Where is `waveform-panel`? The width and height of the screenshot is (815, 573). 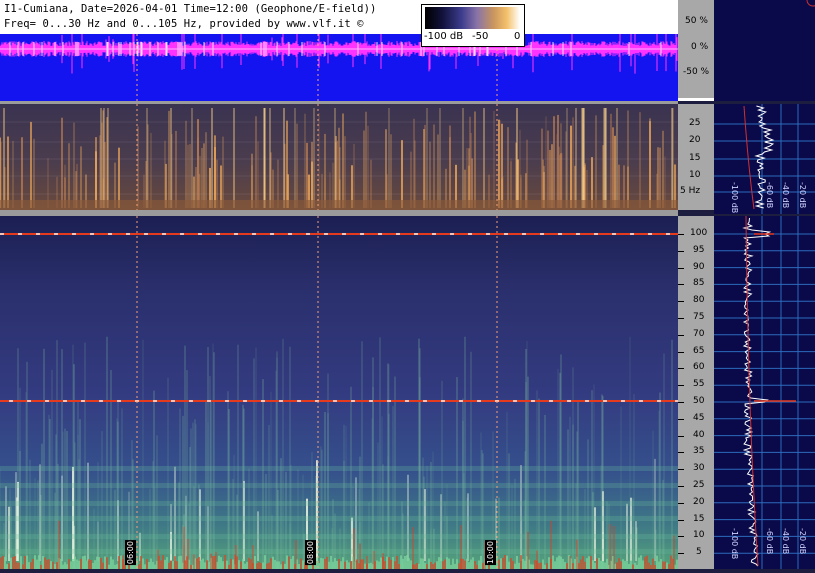
waveform-panel is located at coordinates (339, 62).